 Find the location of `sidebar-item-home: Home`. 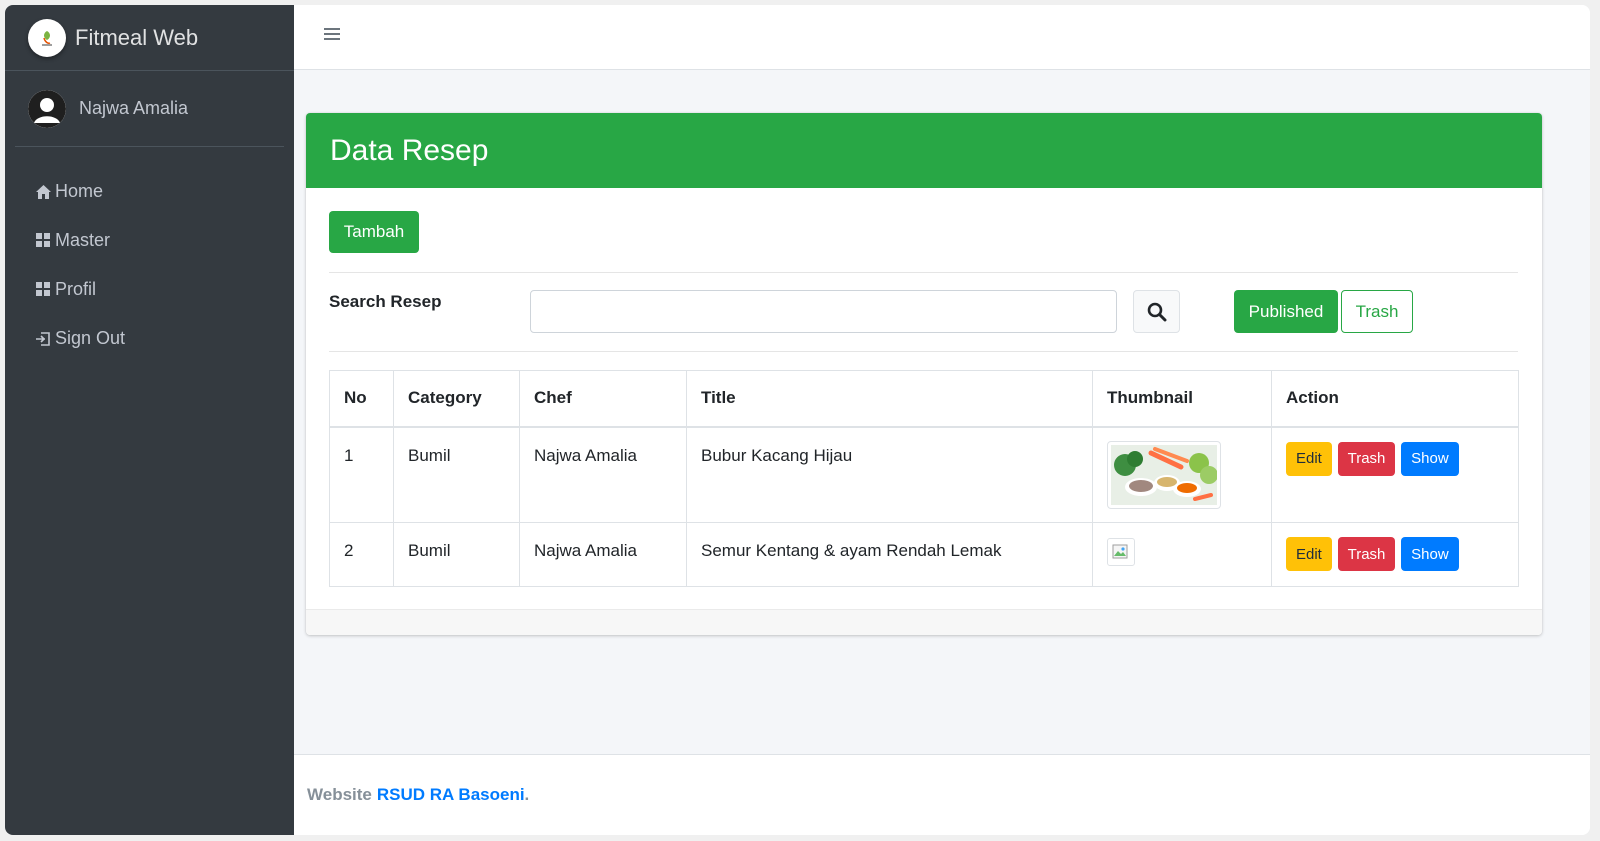

sidebar-item-home: Home is located at coordinates (149, 191).